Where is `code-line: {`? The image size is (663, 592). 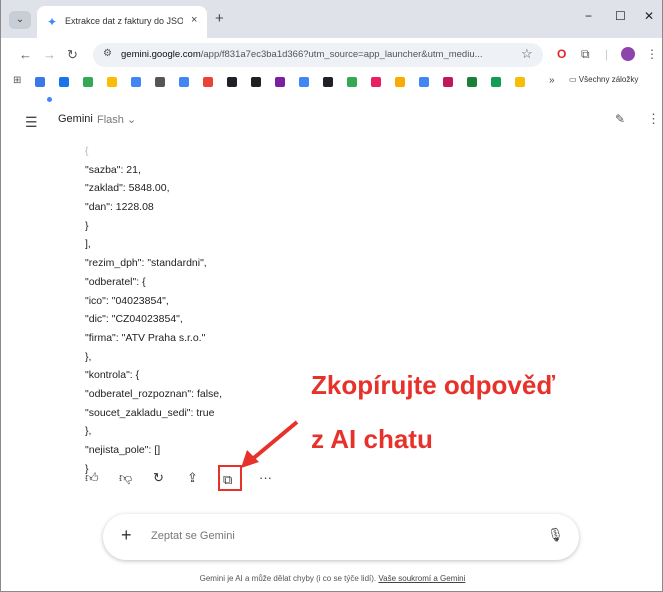 code-line: { is located at coordinates (87, 151).